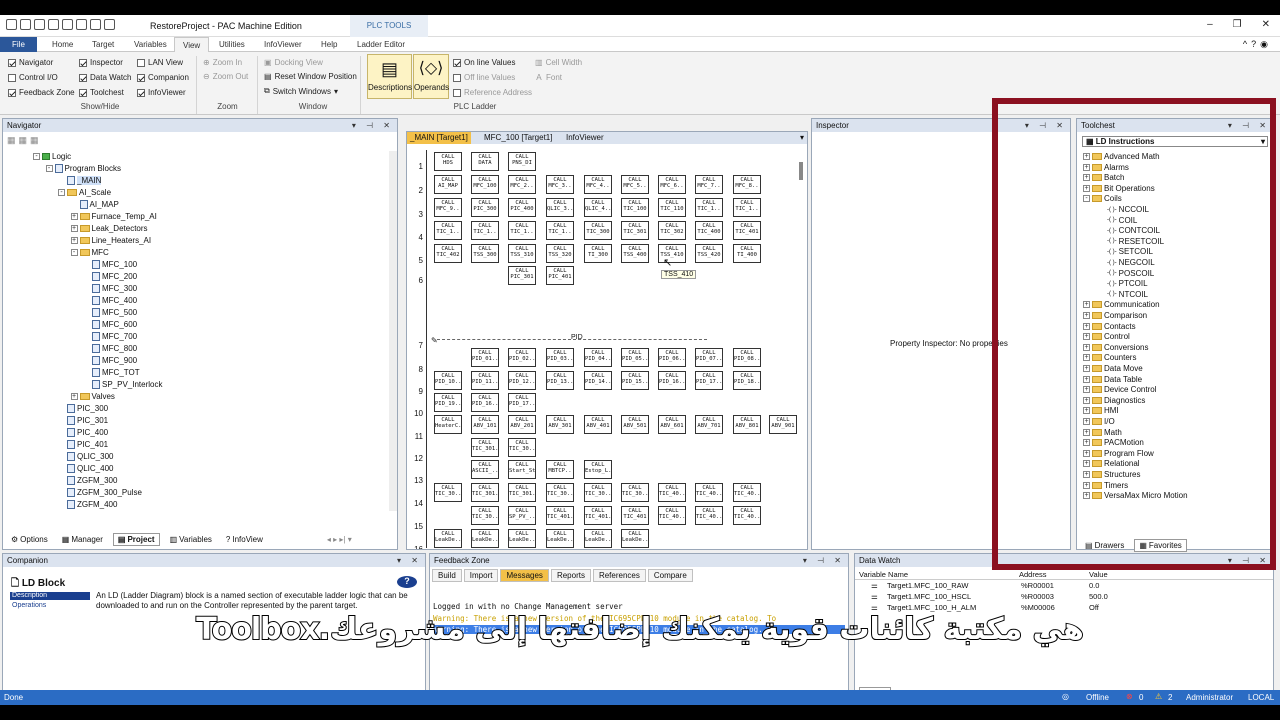 The height and width of the screenshot is (720, 1280). Describe the element at coordinates (522, 469) in the screenshot. I see `call-block: CALLStart_St..` at that location.